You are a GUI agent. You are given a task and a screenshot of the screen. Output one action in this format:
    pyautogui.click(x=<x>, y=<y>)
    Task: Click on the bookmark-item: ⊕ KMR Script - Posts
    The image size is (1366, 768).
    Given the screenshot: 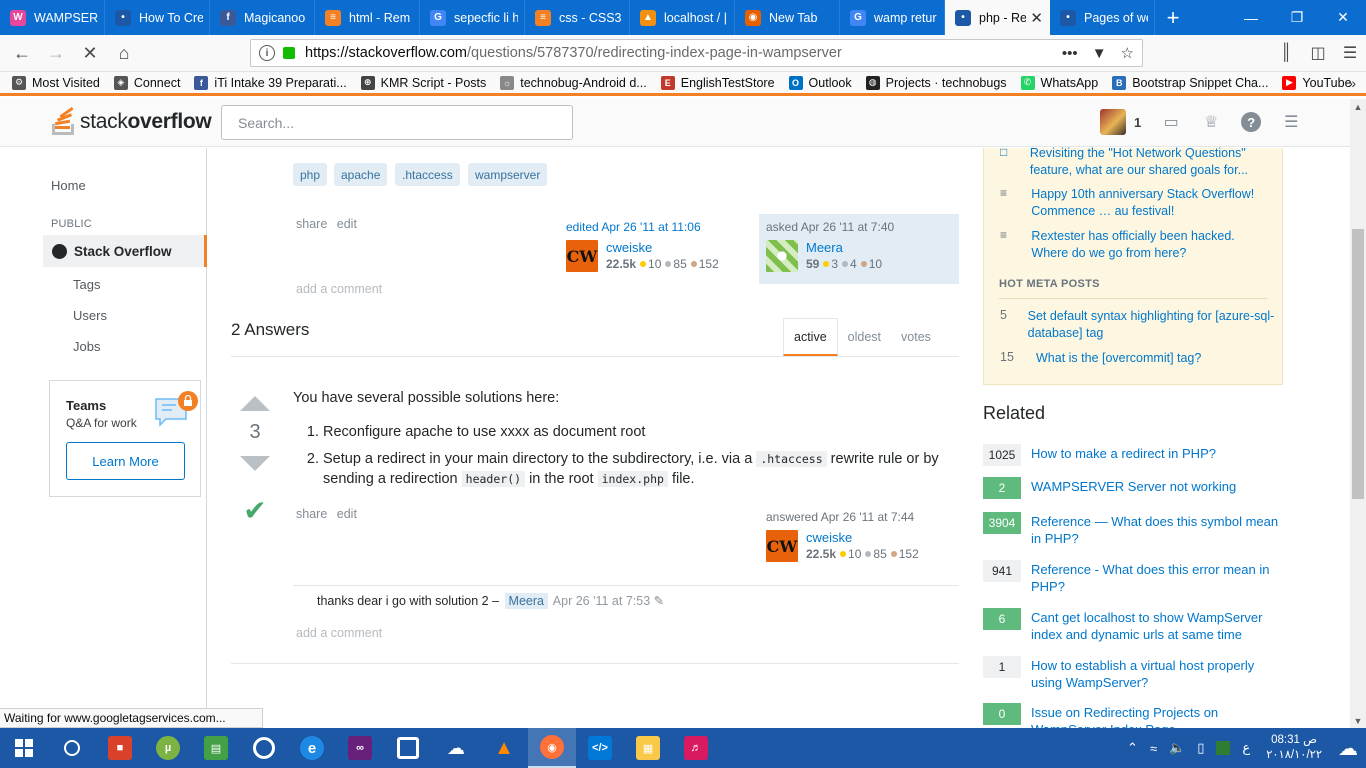 What is the action you would take?
    pyautogui.click(x=423, y=82)
    